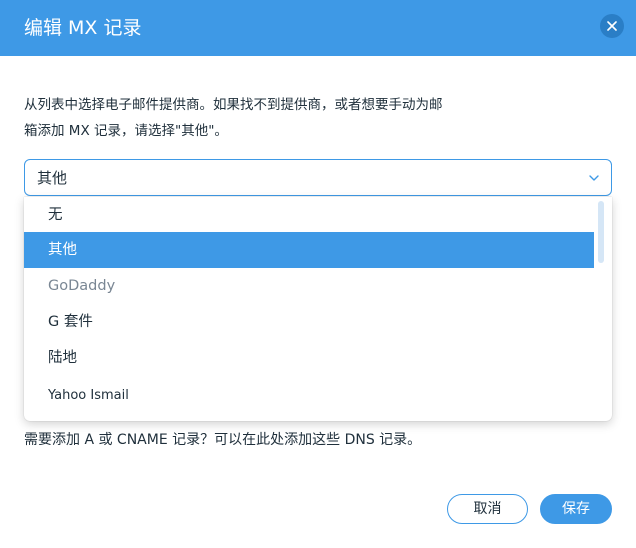 The image size is (636, 548). What do you see at coordinates (223, 440) in the screenshot?
I see `dns-hint-text: 需要添加 A 或 CNAME 记录？可以在此处添加这些 DNS 记录。` at bounding box center [223, 440].